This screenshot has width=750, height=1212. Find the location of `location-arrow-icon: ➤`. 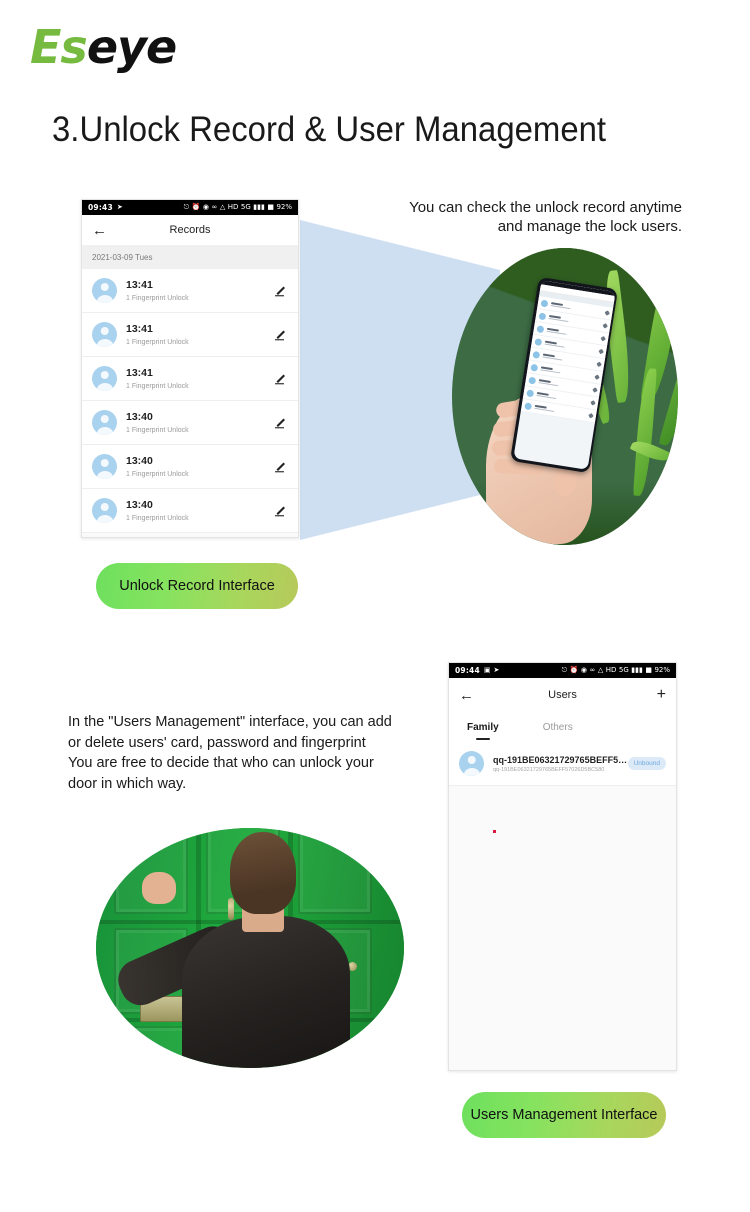

location-arrow-icon: ➤ is located at coordinates (119, 207).